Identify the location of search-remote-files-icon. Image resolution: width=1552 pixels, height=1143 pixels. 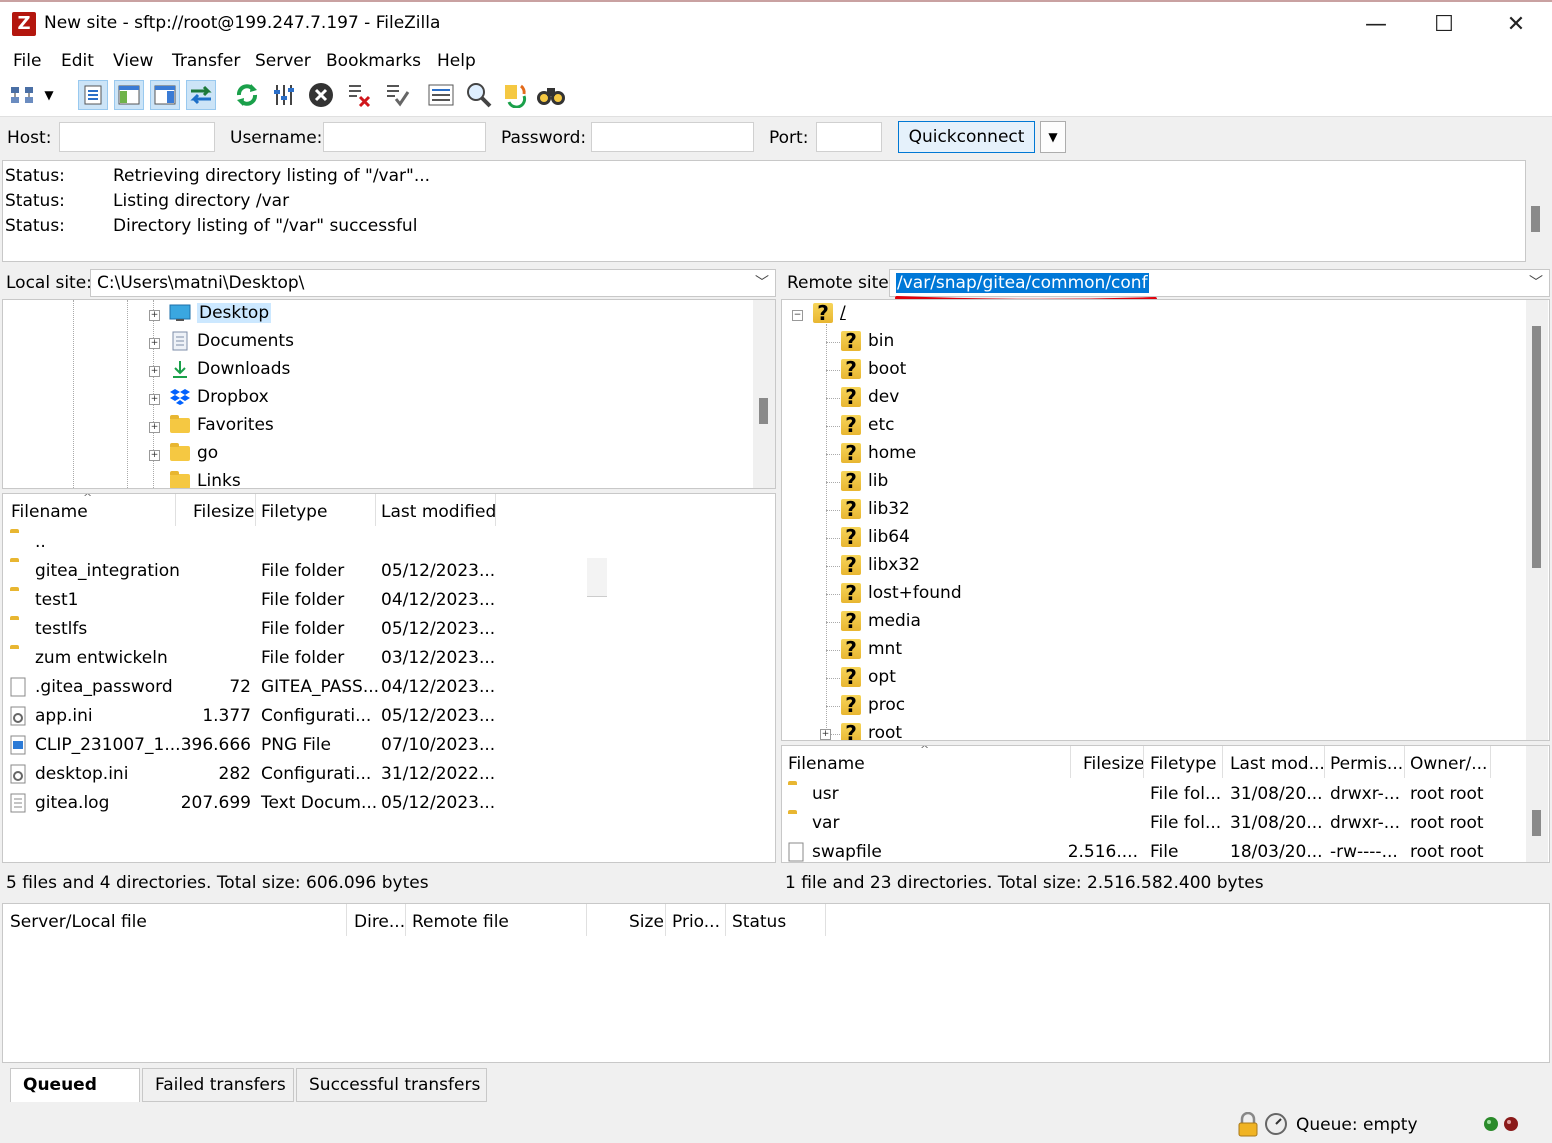
(479, 95).